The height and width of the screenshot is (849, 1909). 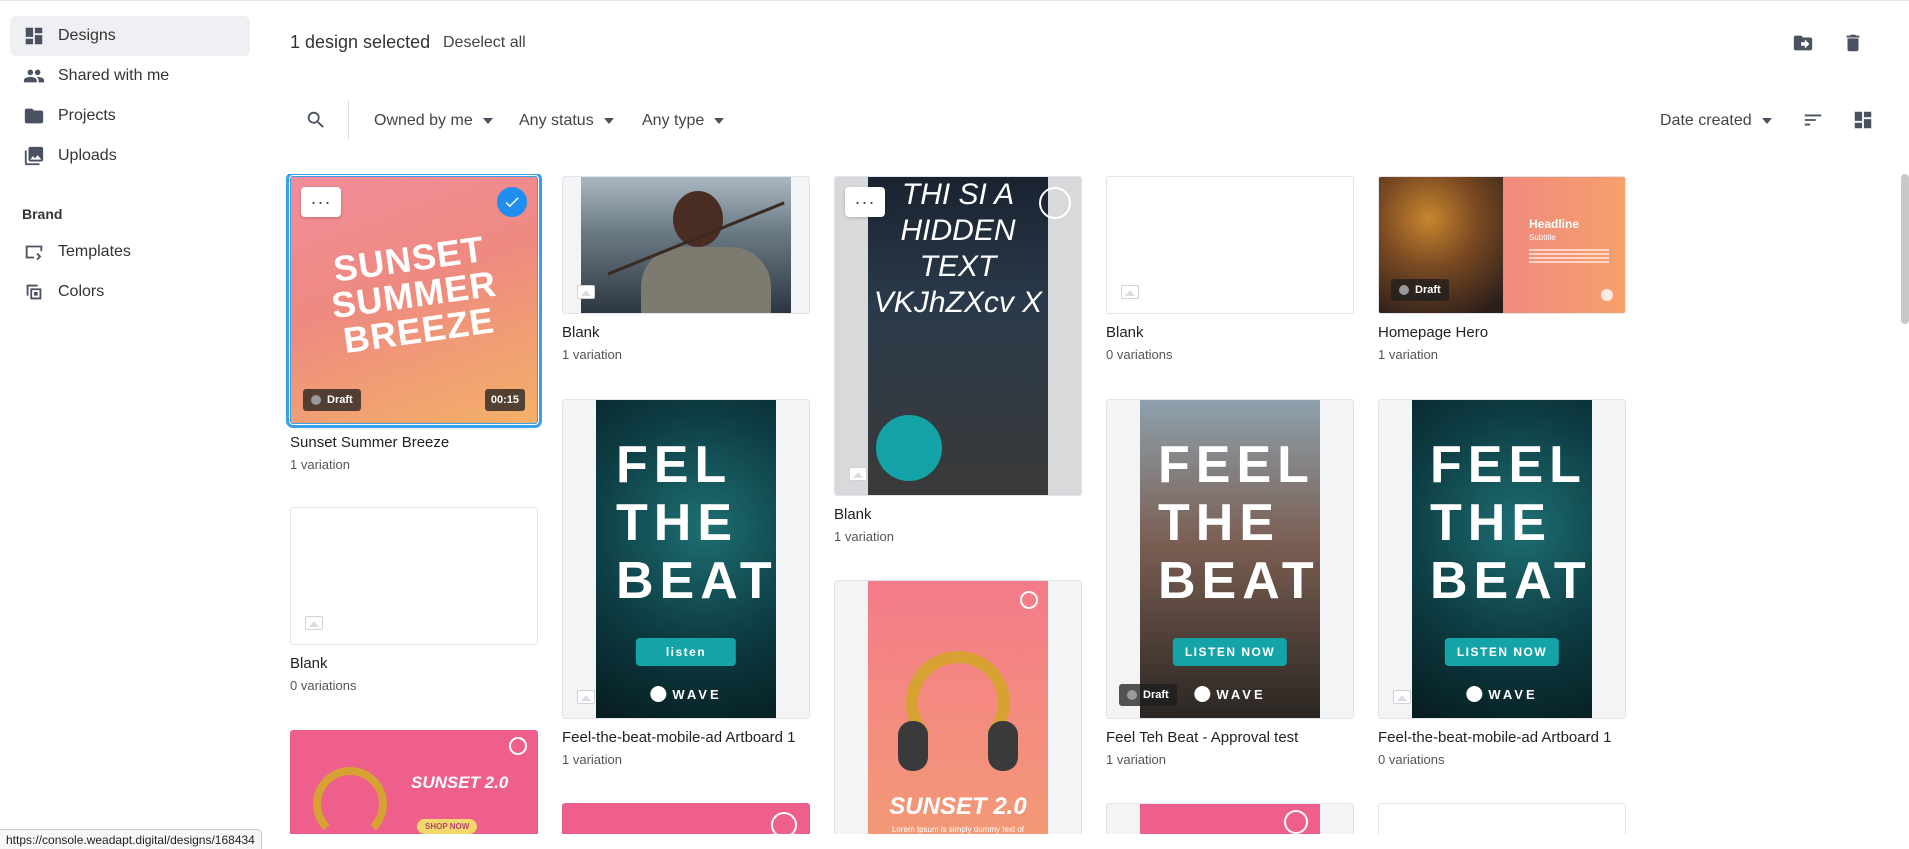 I want to click on wave-logo-icon, so click(x=1474, y=694).